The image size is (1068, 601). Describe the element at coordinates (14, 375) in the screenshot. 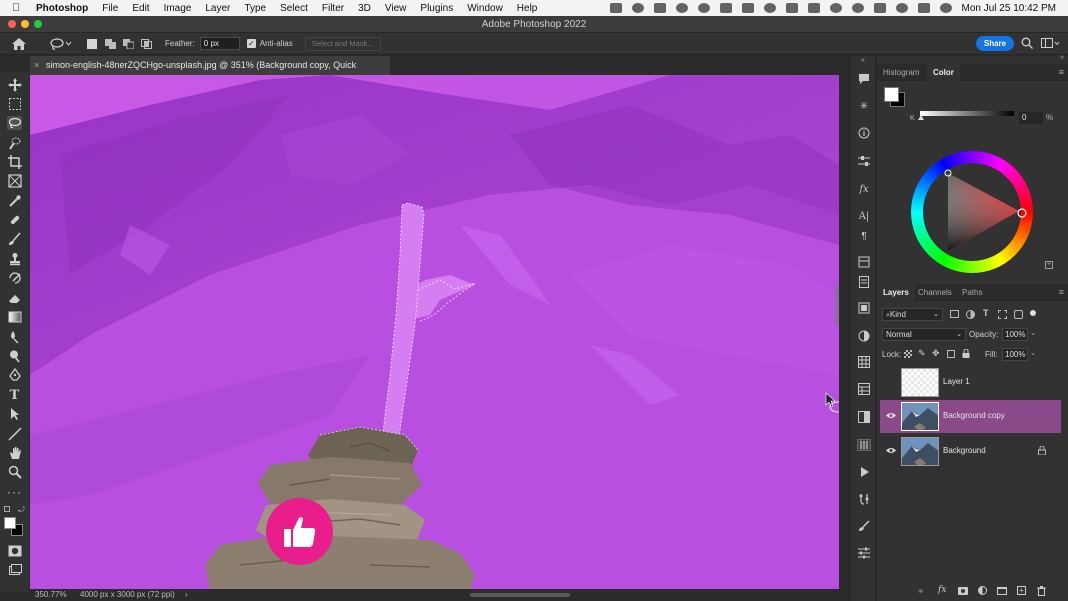

I see `pen-tool-icon` at that location.